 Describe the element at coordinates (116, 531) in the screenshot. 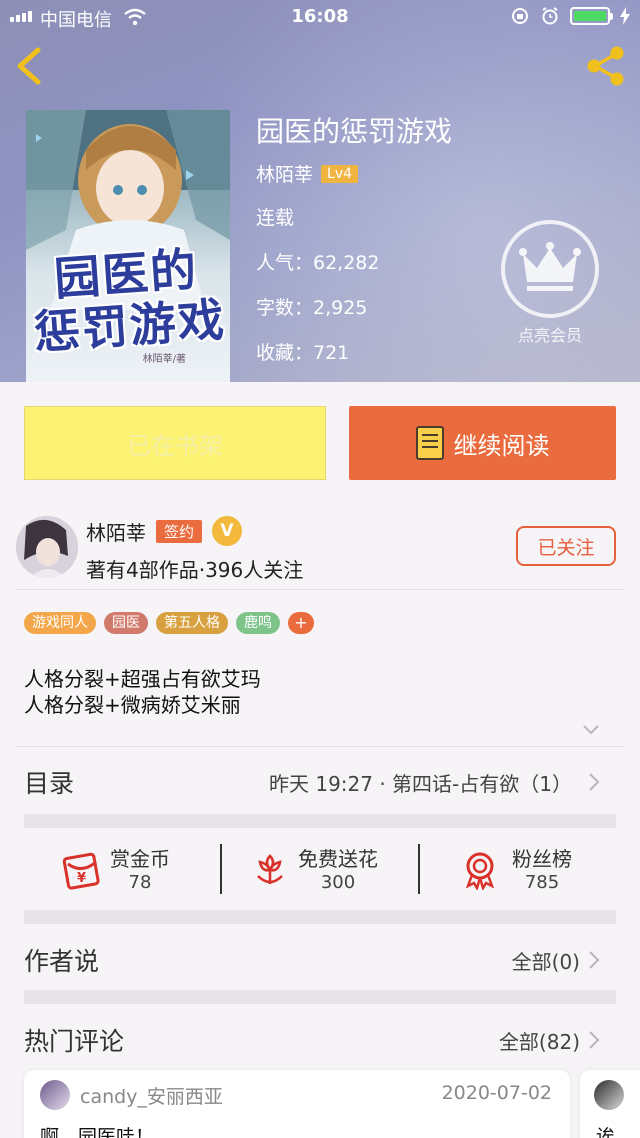

I see `author-name: 林陌莘` at that location.